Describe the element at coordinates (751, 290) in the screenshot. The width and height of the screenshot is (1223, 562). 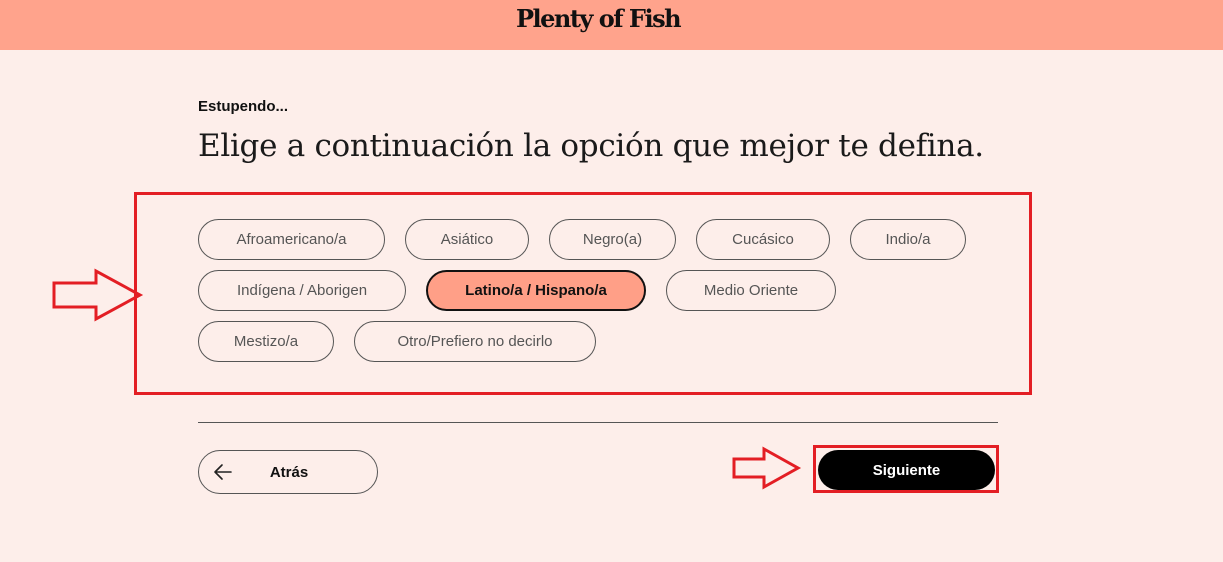
I see `option-medio-oriente: Medio Oriente` at that location.